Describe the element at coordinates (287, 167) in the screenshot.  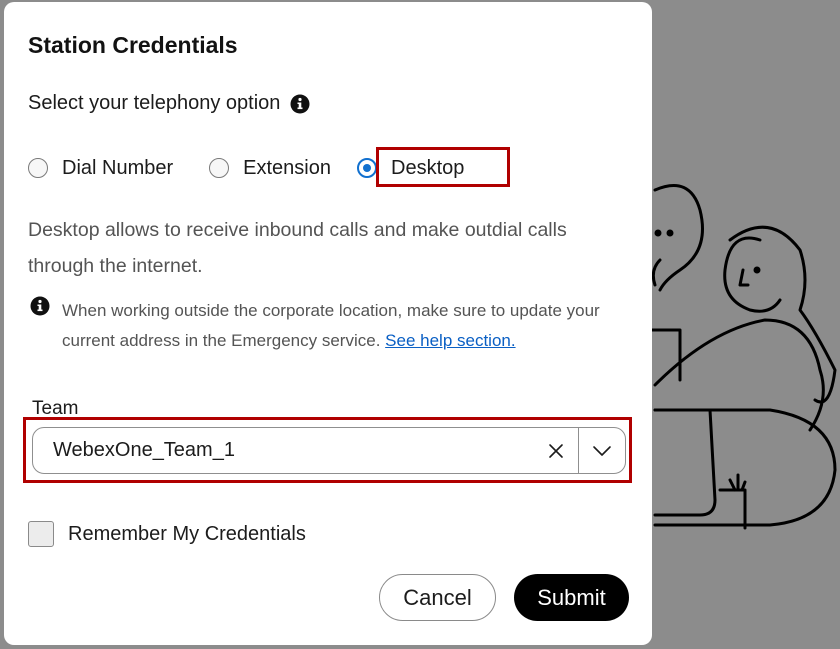
I see `radio-extension-label: Extension` at that location.